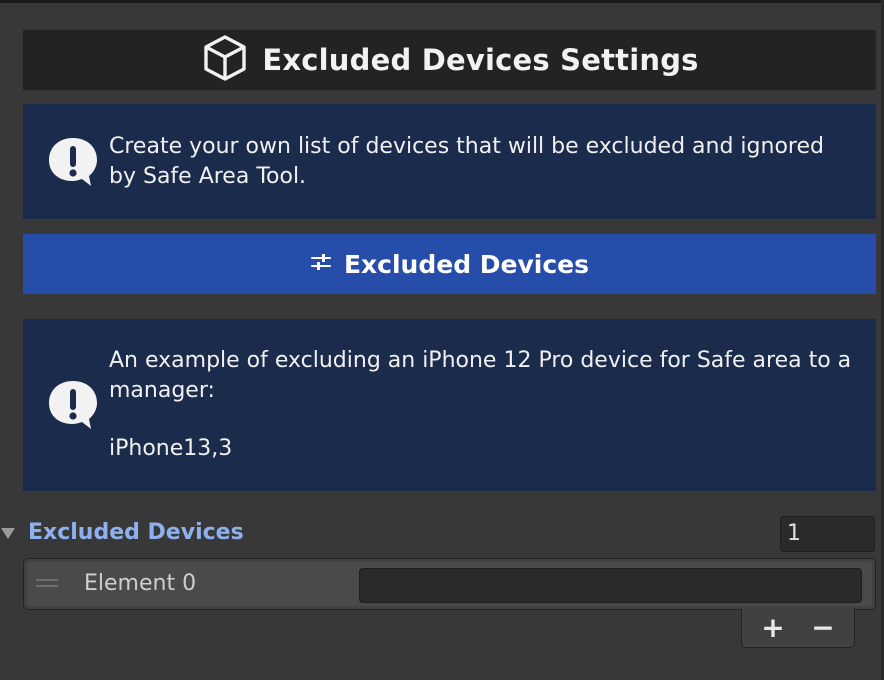 The width and height of the screenshot is (884, 680). Describe the element at coordinates (225, 60) in the screenshot. I see `cube-icon` at that location.